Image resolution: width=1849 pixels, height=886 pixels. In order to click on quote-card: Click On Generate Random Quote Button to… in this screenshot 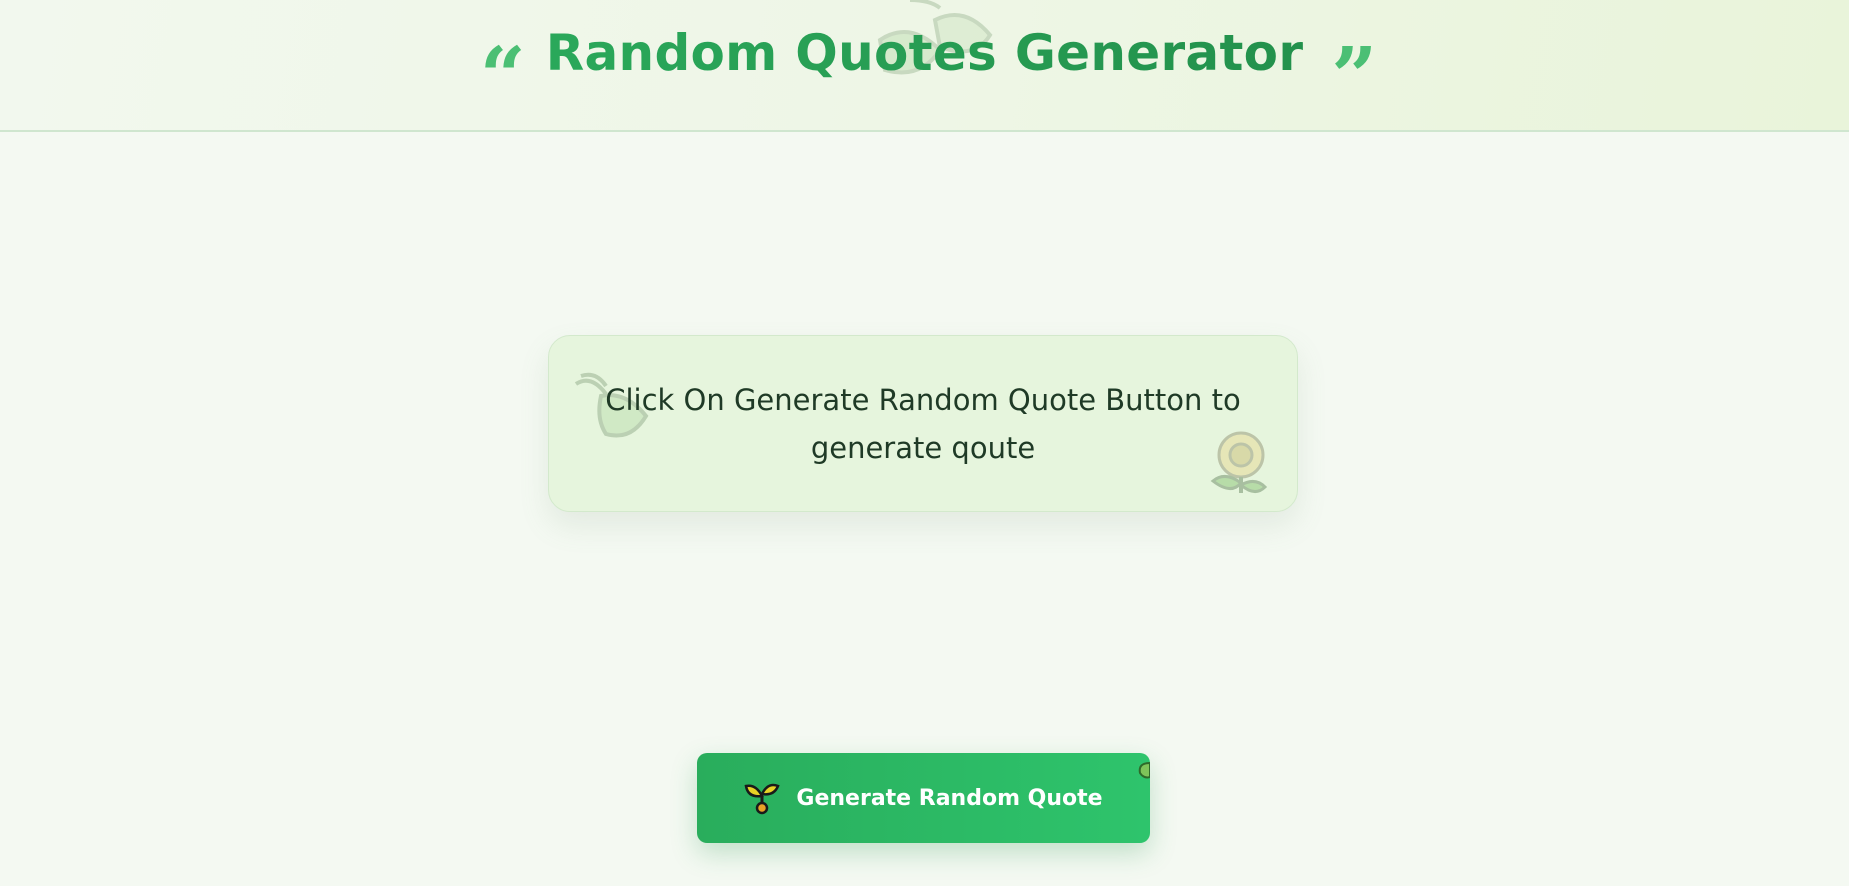, I will do `click(923, 423)`.